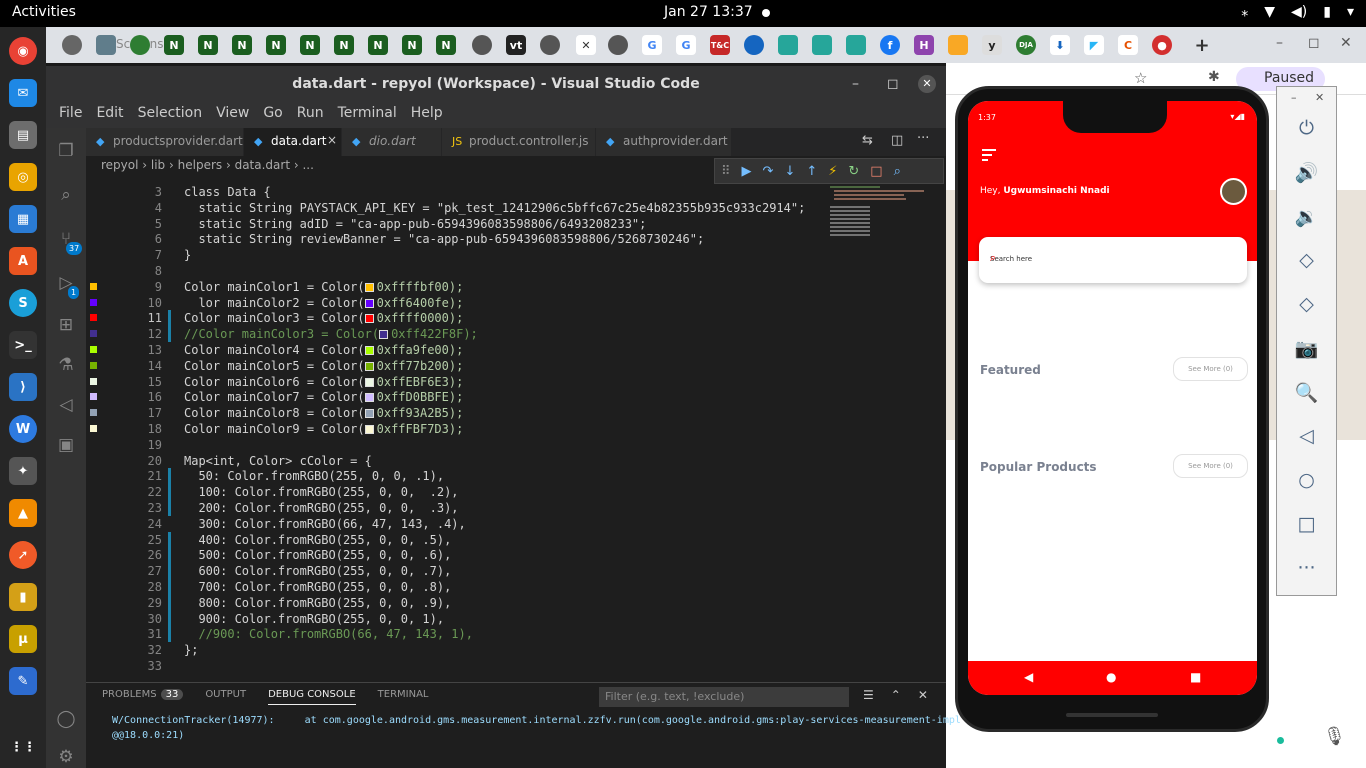 This screenshot has height=768, width=1366. Describe the element at coordinates (868, 695) in the screenshot. I see `clear-console-icon: ☰` at that location.